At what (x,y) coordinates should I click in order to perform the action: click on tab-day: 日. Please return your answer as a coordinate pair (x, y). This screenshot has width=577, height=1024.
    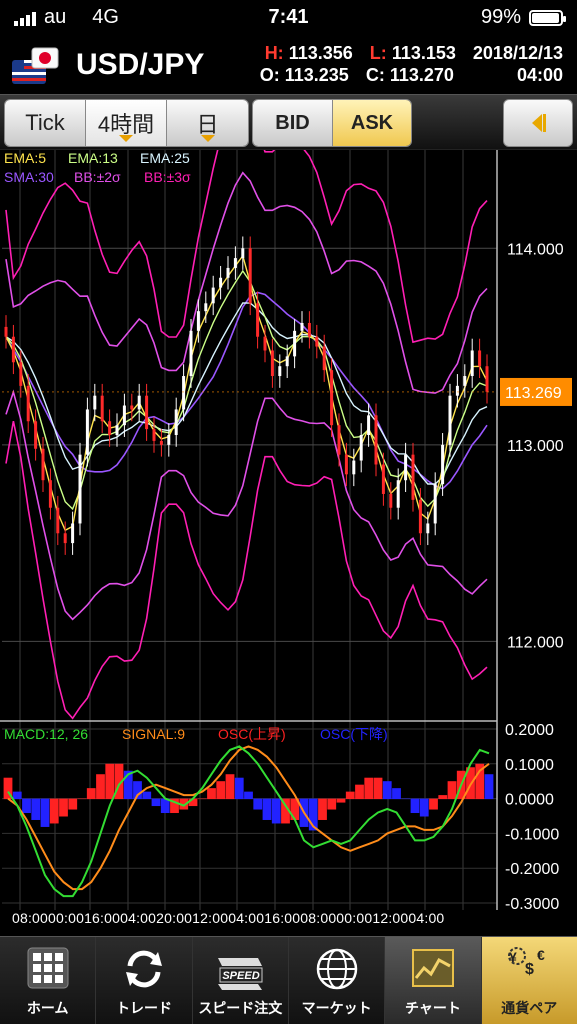
    Looking at the image, I should click on (207, 123).